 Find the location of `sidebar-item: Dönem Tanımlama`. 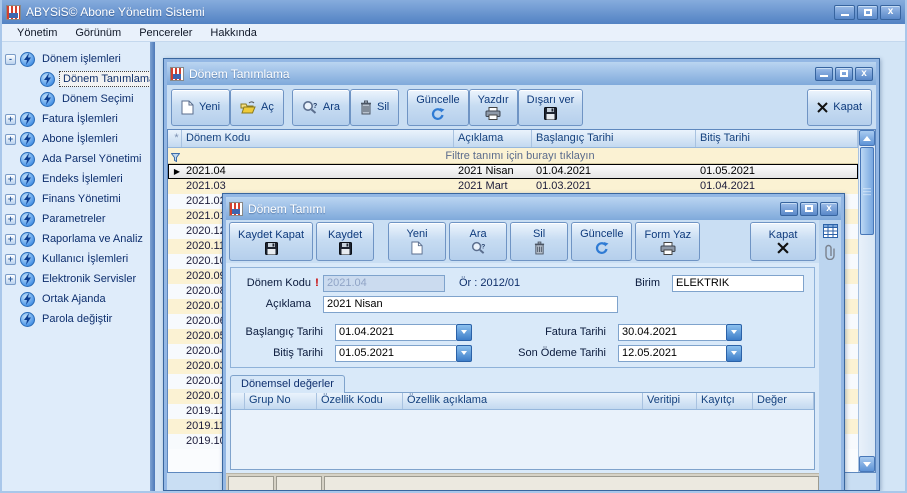

sidebar-item: Dönem Tanımlama is located at coordinates (86, 79).